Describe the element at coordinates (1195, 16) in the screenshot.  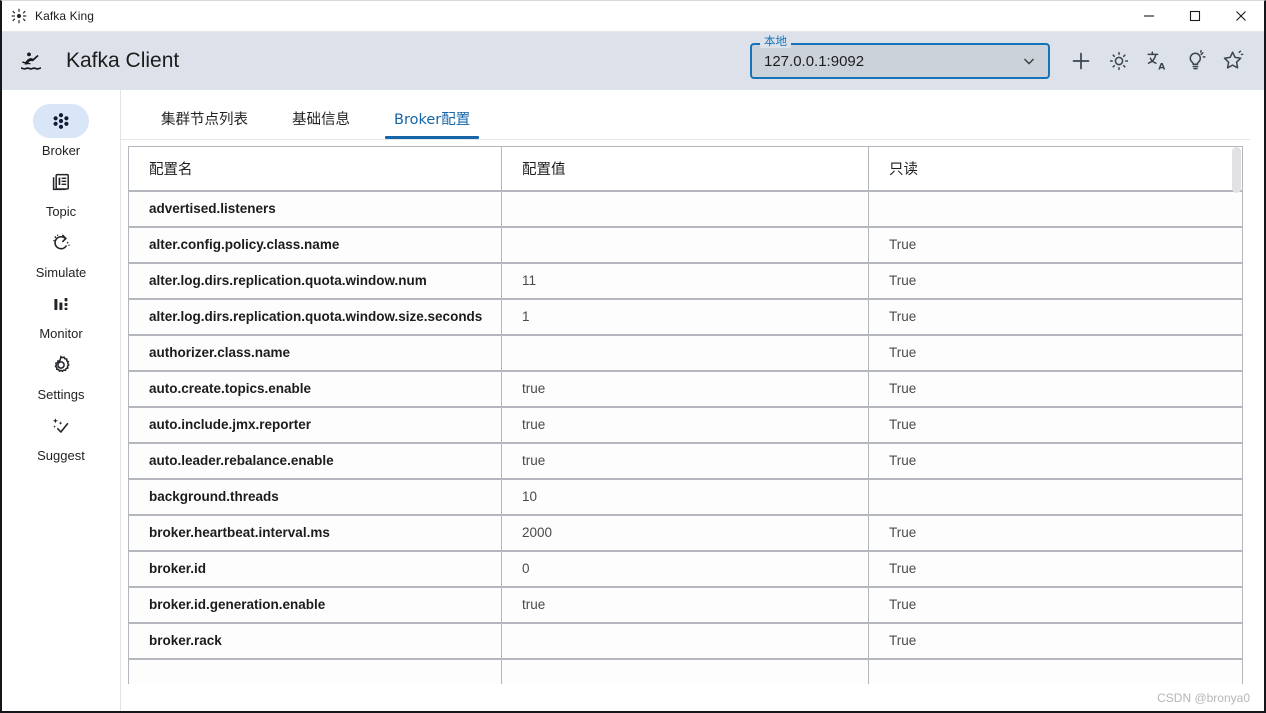
I see `maximize-button` at that location.